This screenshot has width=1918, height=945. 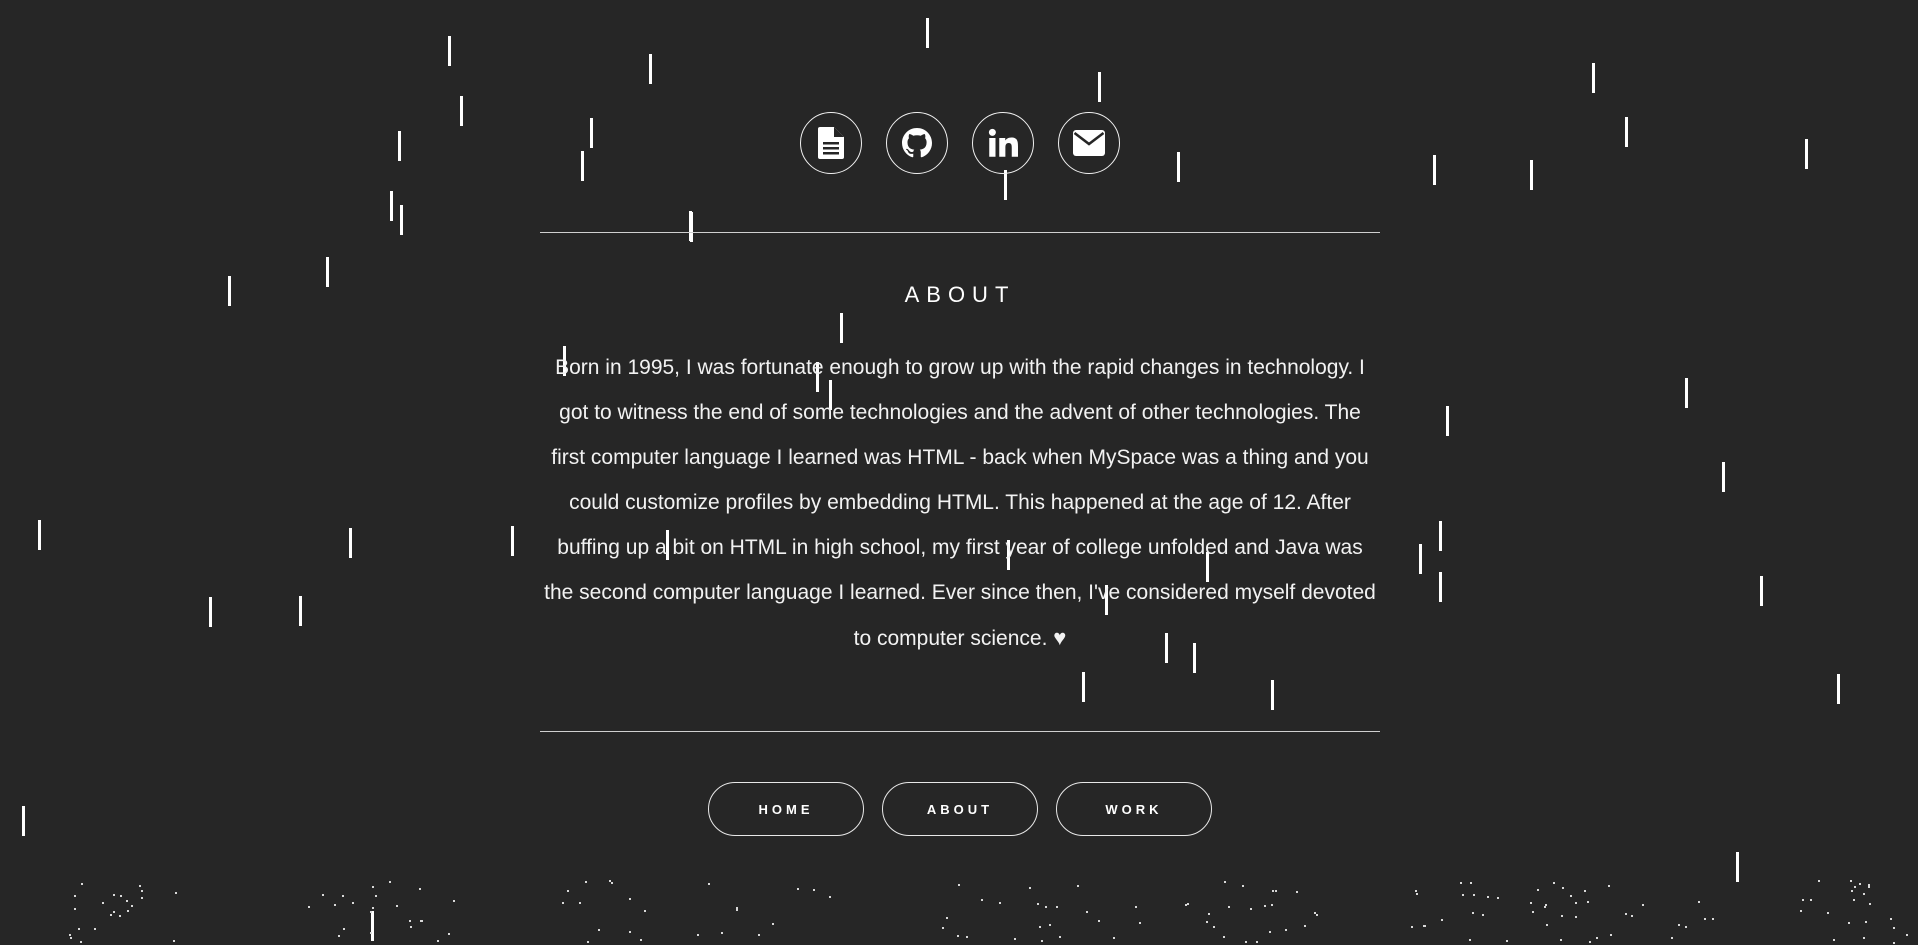 What do you see at coordinates (831, 143) in the screenshot?
I see `resume-button` at bounding box center [831, 143].